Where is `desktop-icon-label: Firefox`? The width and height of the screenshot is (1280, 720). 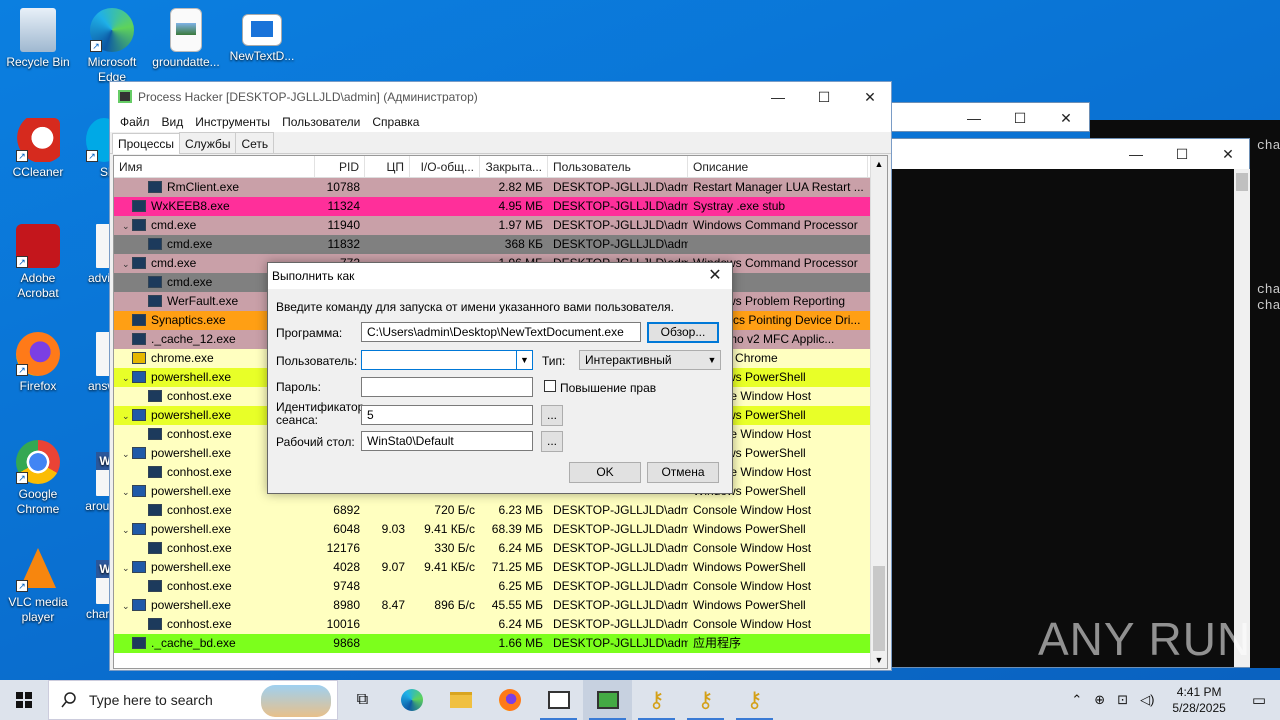 desktop-icon-label: Firefox is located at coordinates (38, 386).